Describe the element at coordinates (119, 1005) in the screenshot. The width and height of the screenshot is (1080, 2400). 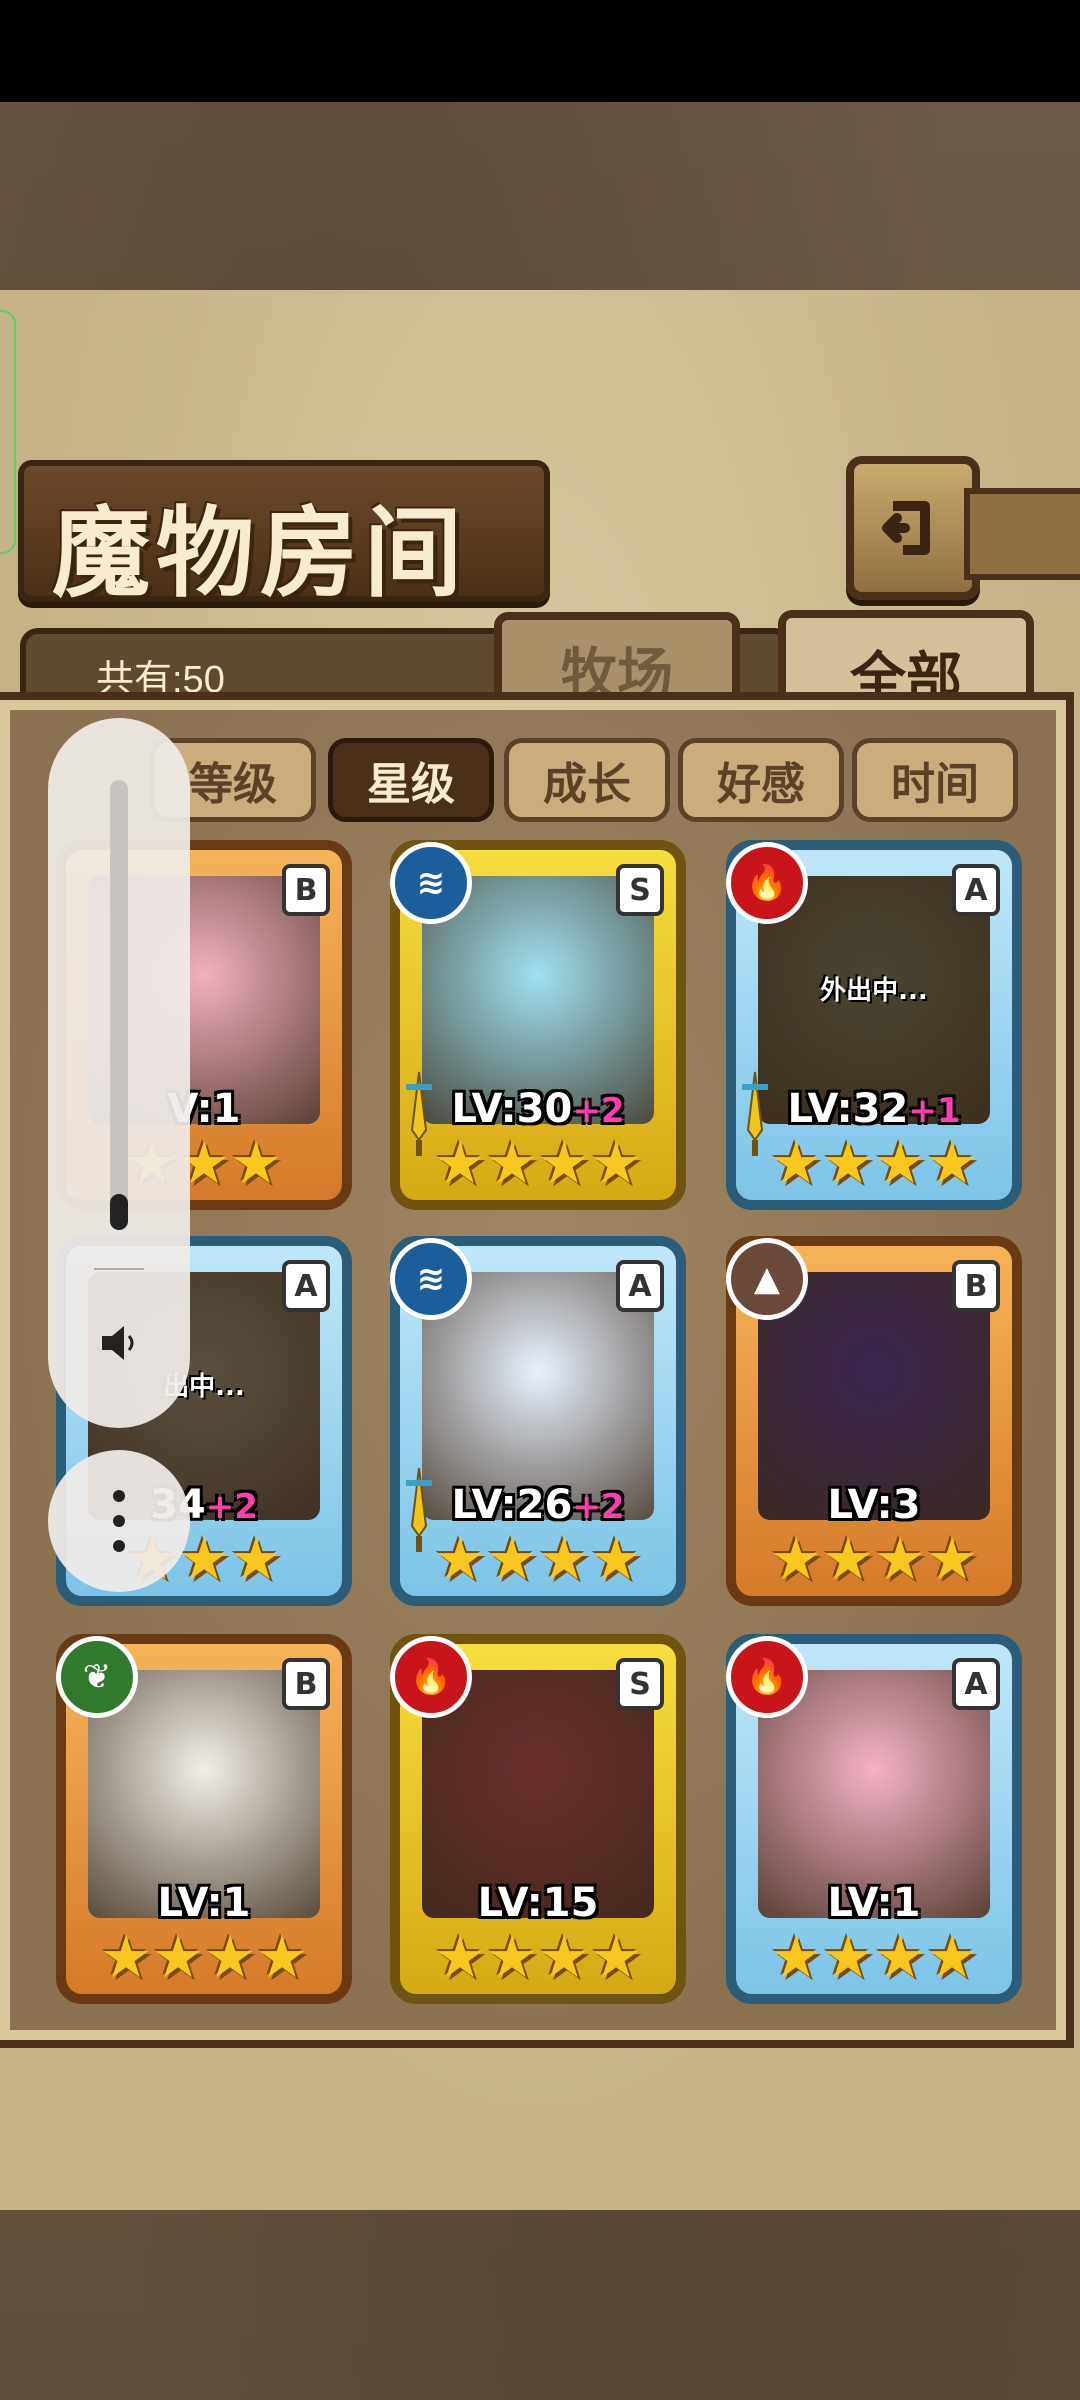
I see `volume-slider` at that location.